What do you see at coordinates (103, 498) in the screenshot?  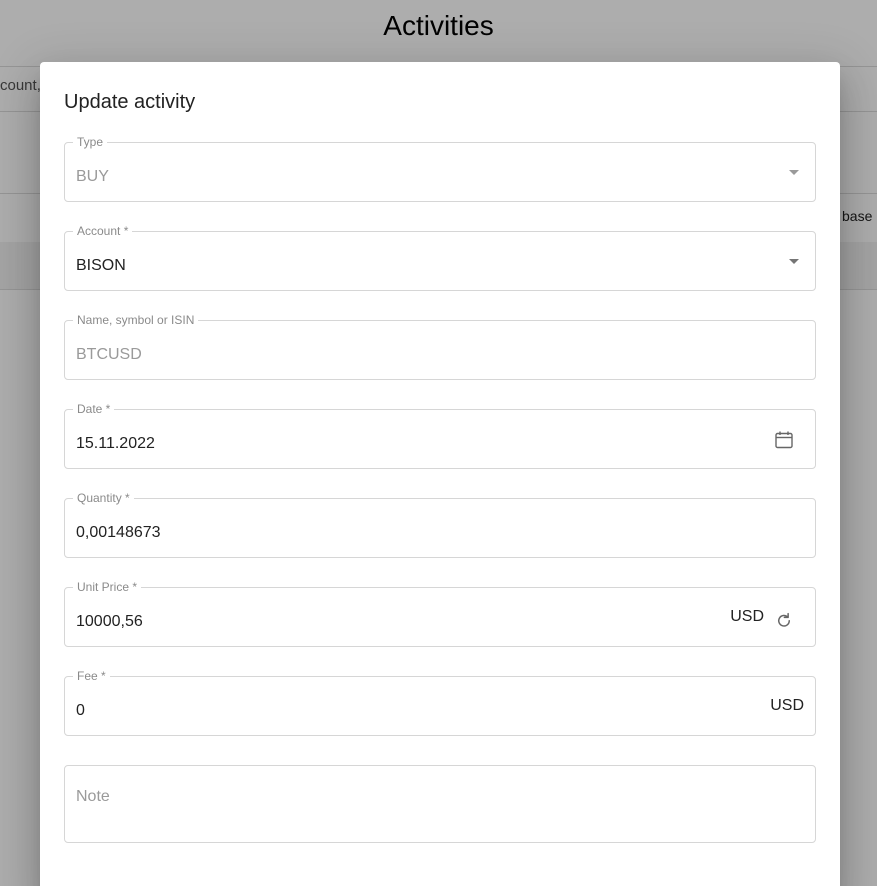 I see `quantity-label: Quantity *` at bounding box center [103, 498].